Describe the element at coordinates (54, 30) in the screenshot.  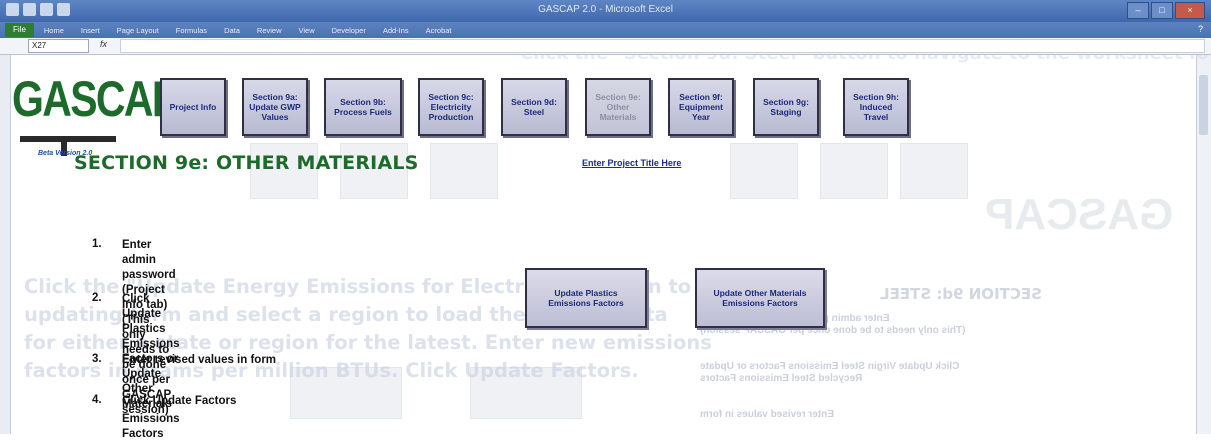
I see `tab-home: Home` at that location.